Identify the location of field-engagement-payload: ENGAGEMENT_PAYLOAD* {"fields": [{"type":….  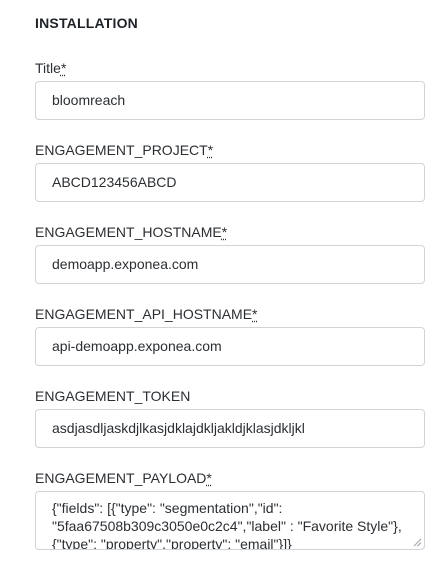
(230, 510).